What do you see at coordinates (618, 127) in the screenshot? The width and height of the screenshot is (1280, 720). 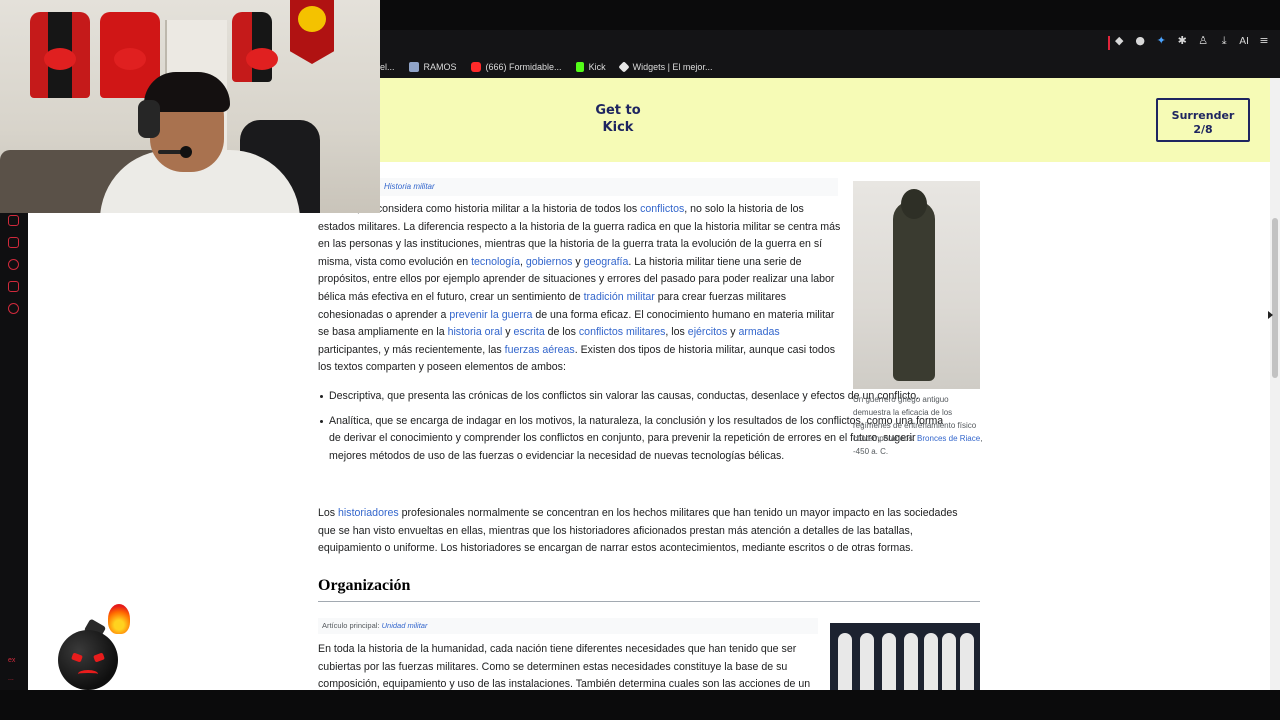 I see `promo-line-2: Kick` at bounding box center [618, 127].